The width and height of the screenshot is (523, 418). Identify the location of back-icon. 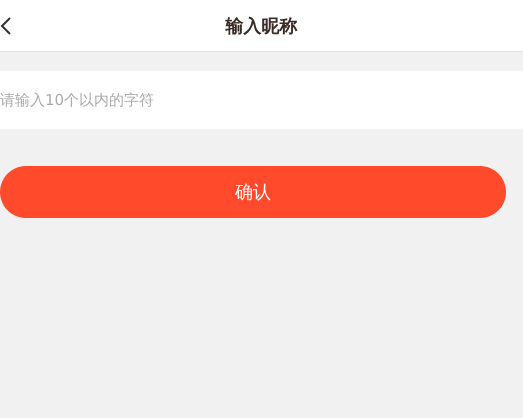
(6, 26).